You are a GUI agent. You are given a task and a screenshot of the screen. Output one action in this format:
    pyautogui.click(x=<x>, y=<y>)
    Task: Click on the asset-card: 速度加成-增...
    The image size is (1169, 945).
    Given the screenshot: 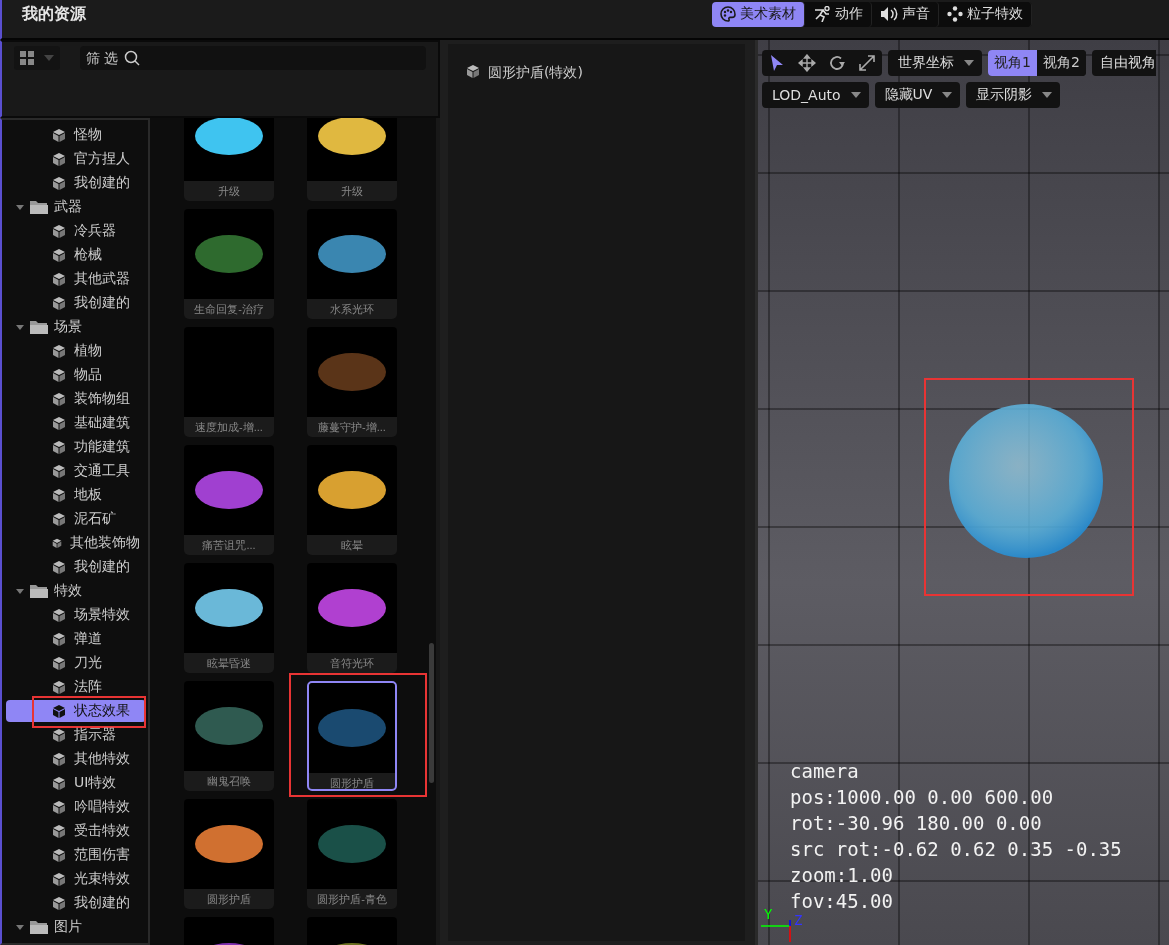 What is the action you would take?
    pyautogui.click(x=229, y=382)
    